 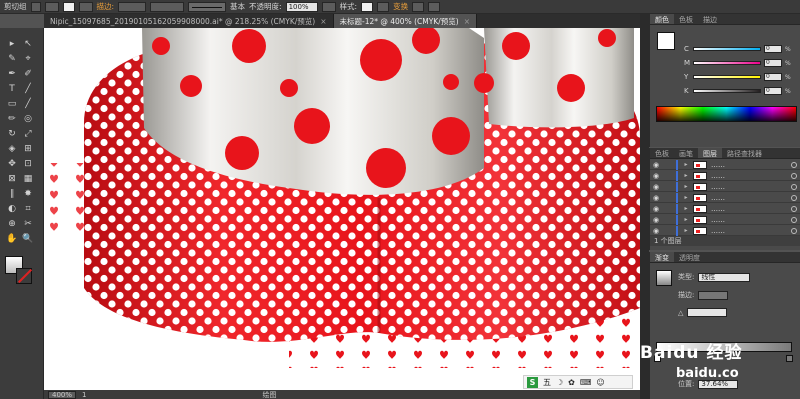 I want to click on gradient-preview-swatch, so click(x=664, y=278).